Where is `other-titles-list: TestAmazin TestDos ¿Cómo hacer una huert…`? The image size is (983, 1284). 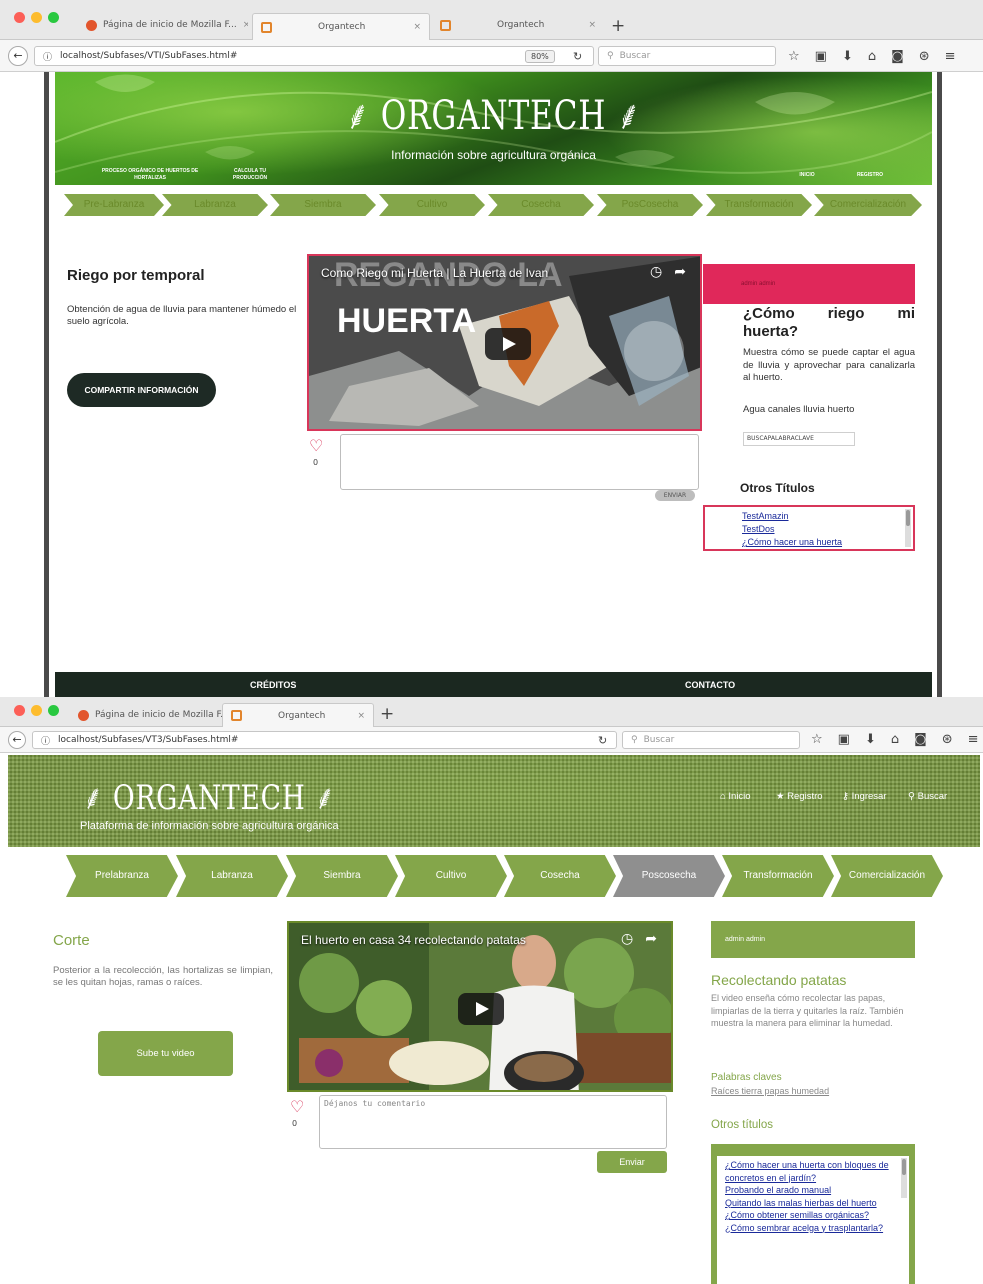
other-titles-list: TestAmazin TestDos ¿Cómo hacer una huert… is located at coordinates (809, 528).